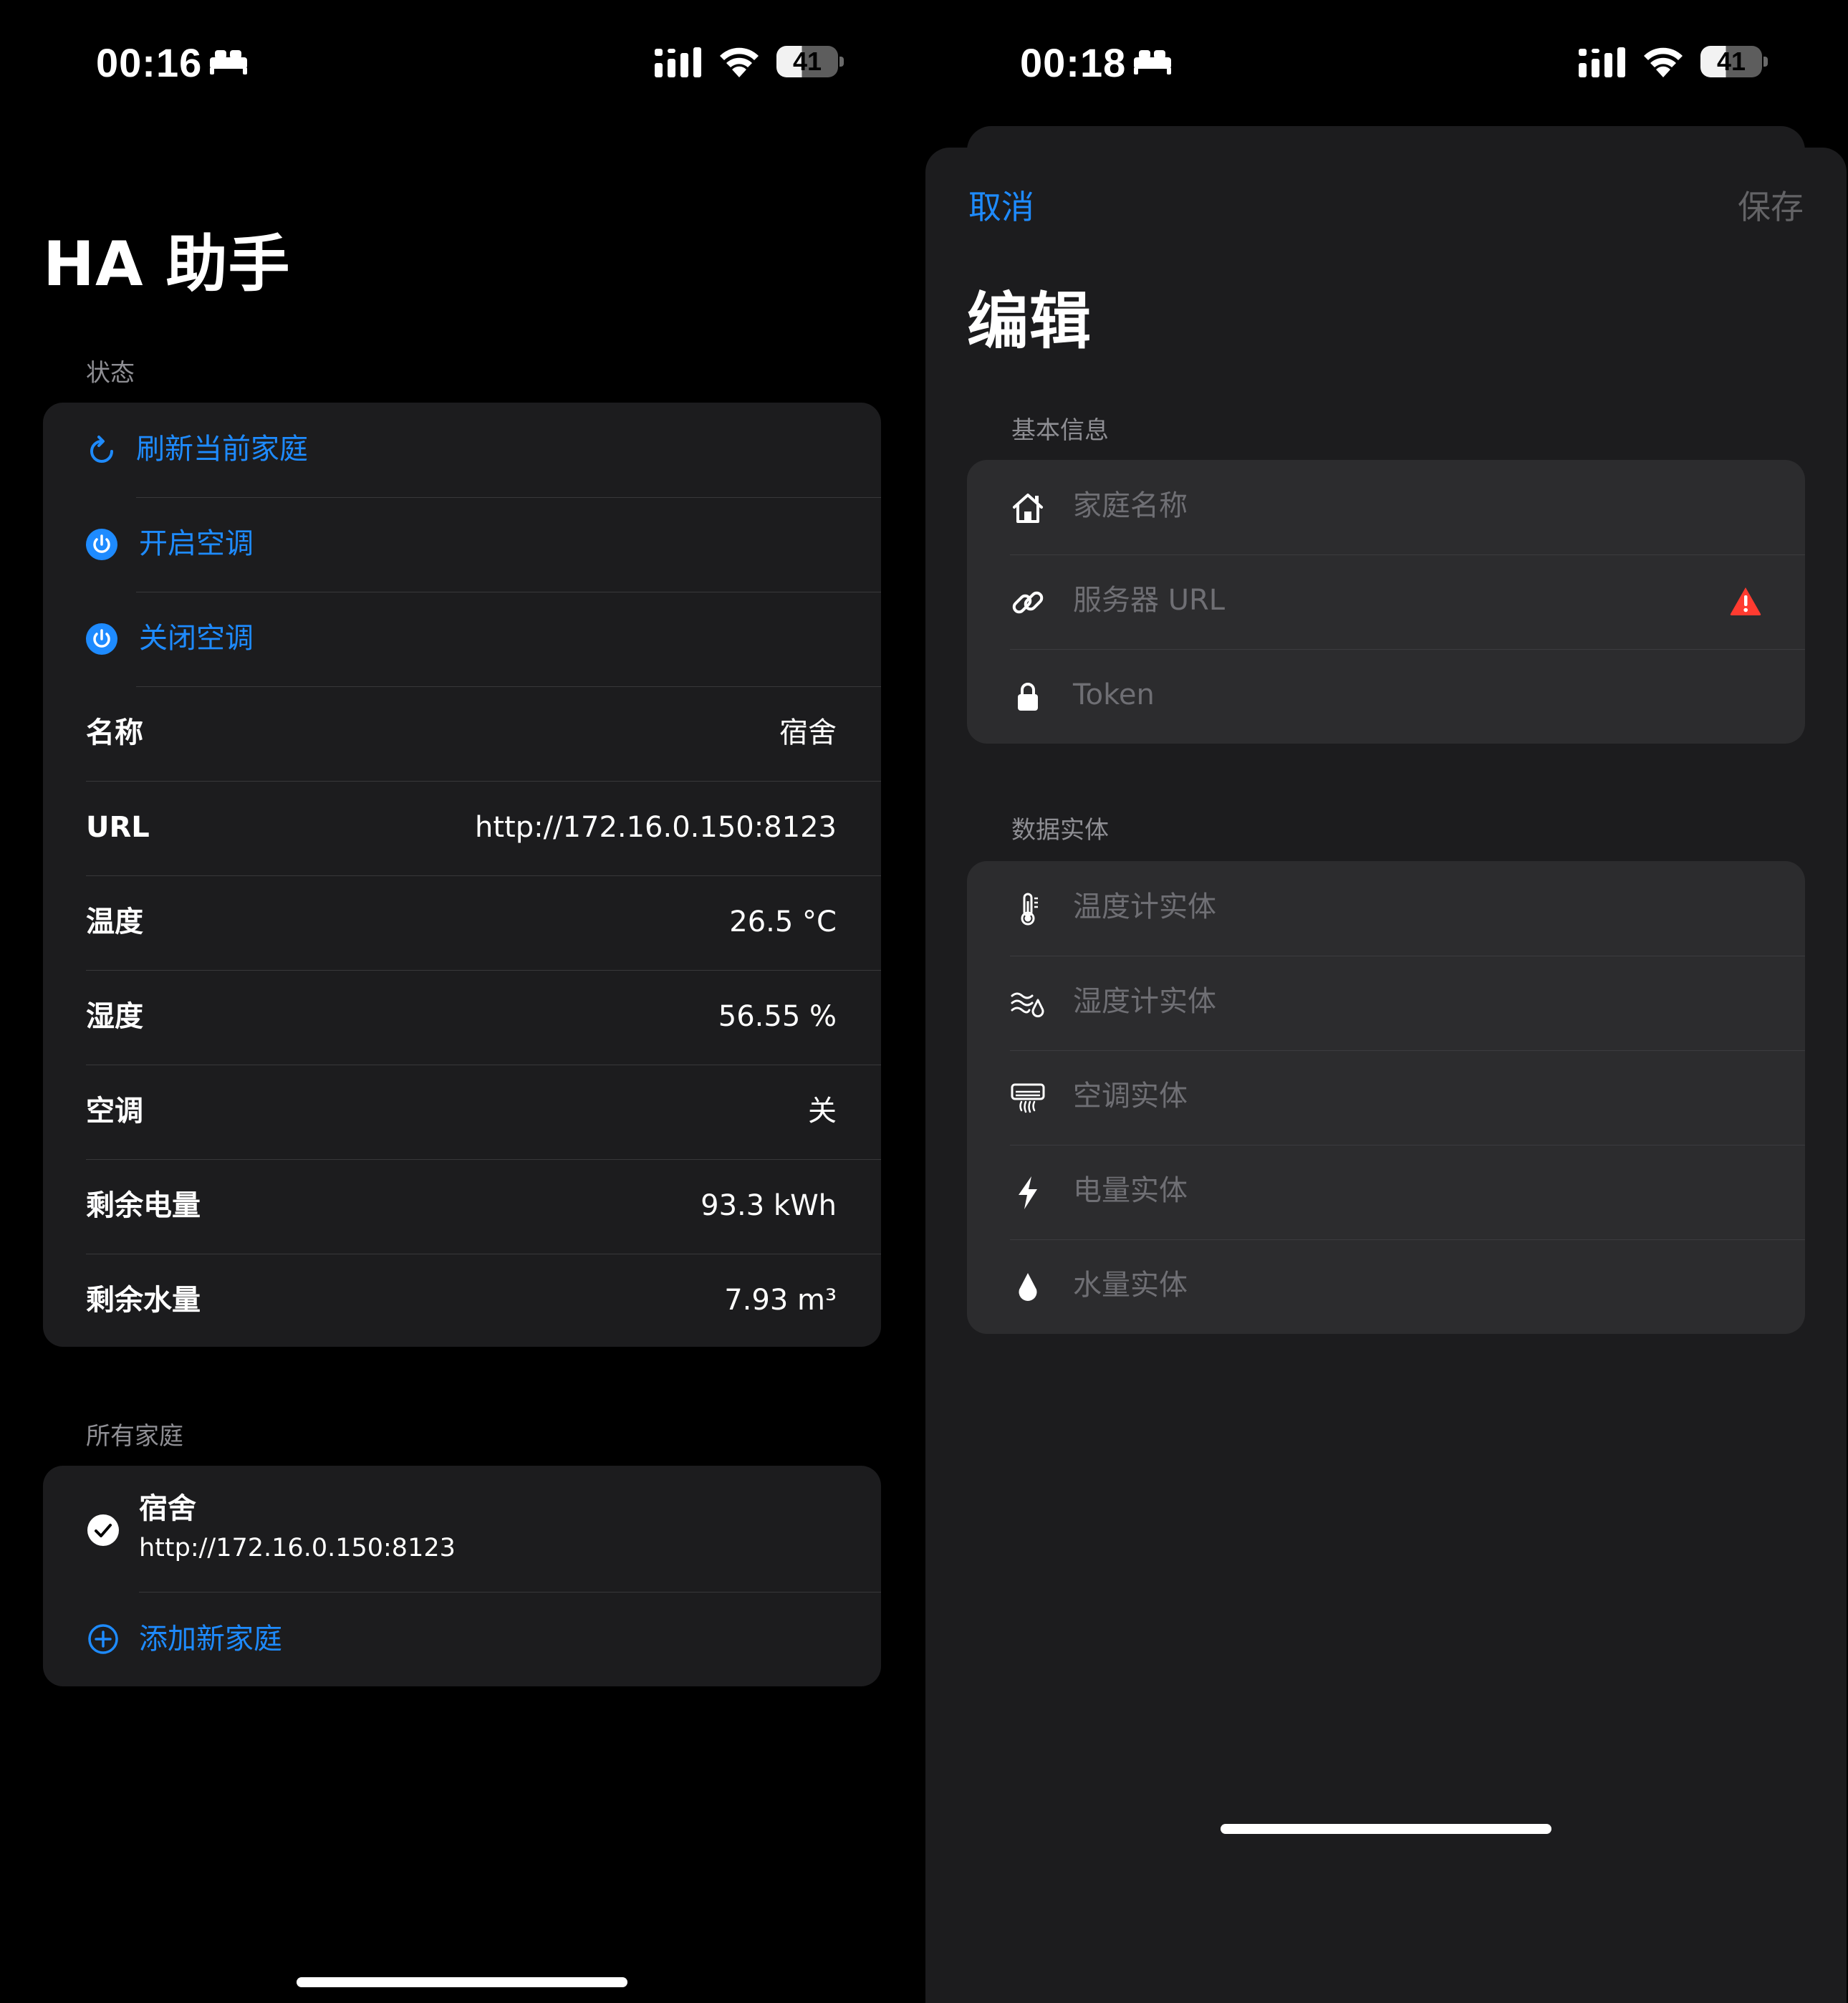 The width and height of the screenshot is (1848, 2003). Describe the element at coordinates (656, 827) in the screenshot. I see `info-value: http://172.16.0.150:8123` at that location.